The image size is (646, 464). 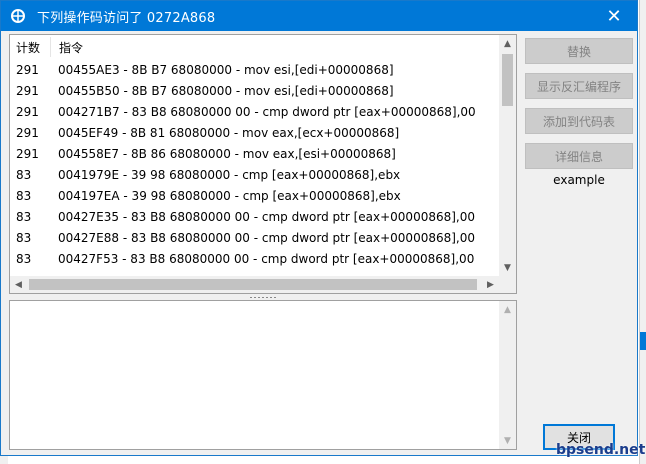 What do you see at coordinates (642, 232) in the screenshot?
I see `background-window-right` at bounding box center [642, 232].